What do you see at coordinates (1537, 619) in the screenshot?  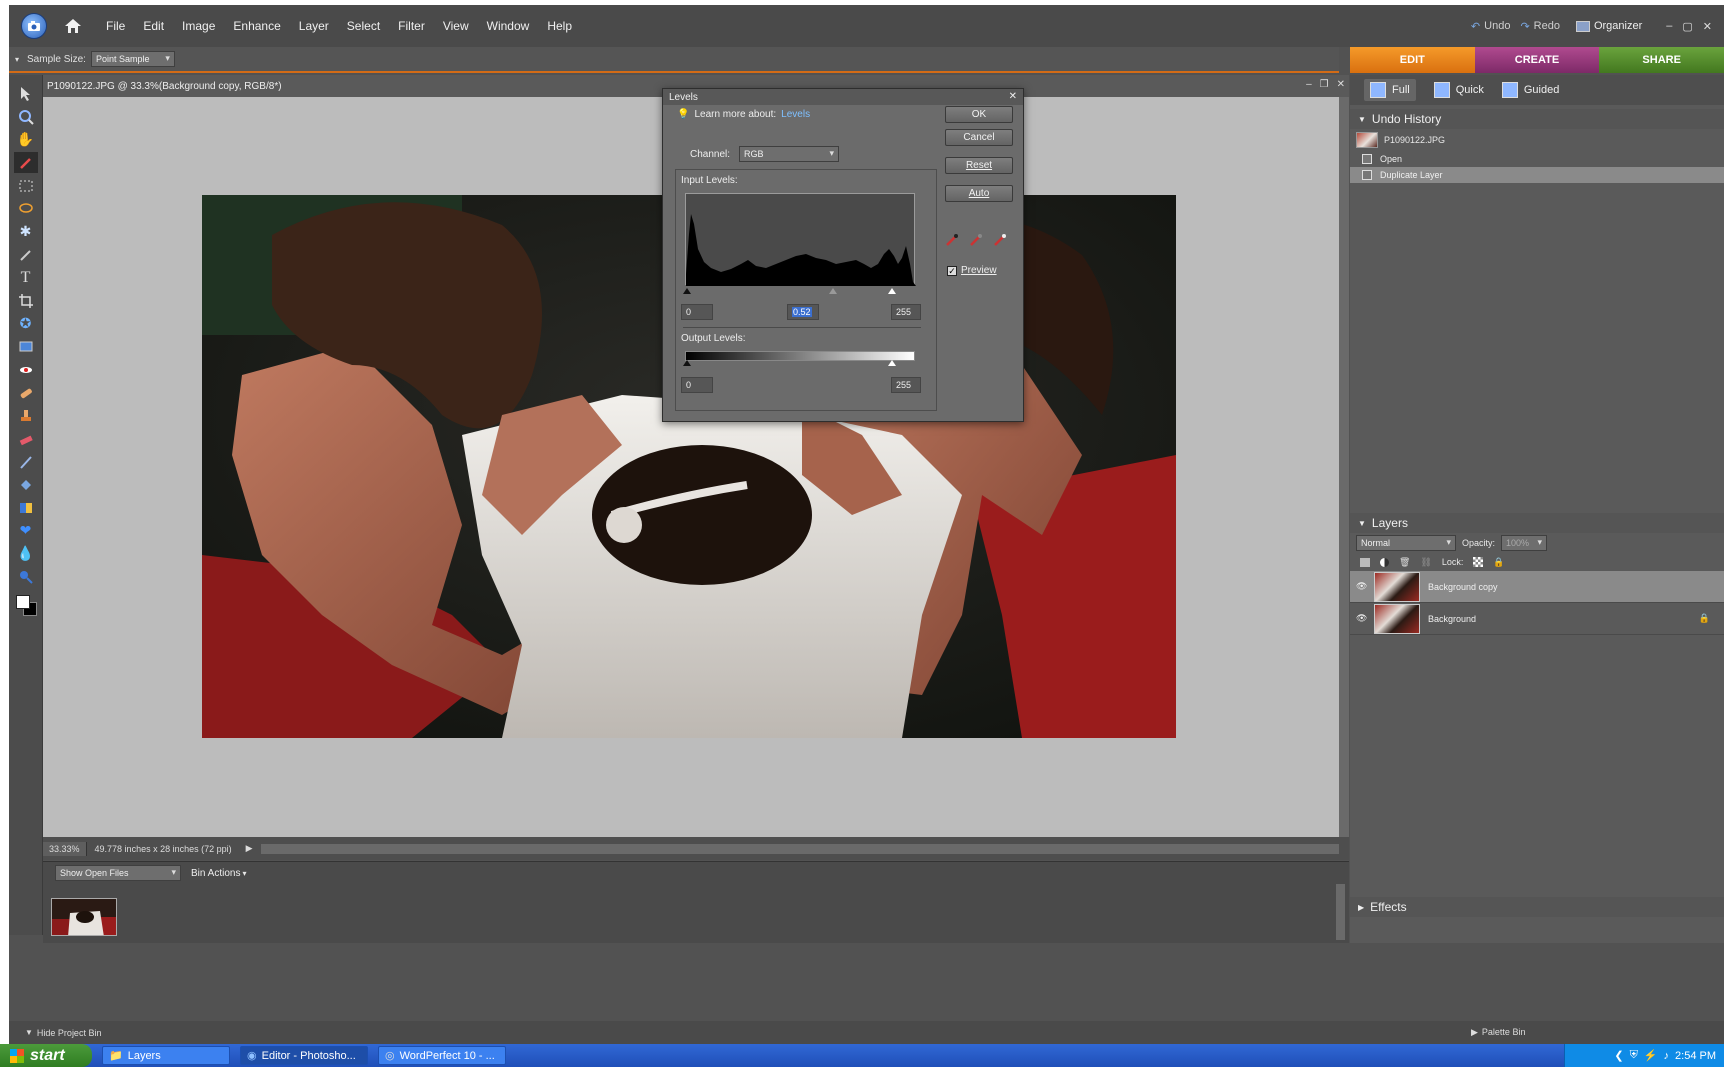 I see `layer-row-background: 👁 Background 🔒` at bounding box center [1537, 619].